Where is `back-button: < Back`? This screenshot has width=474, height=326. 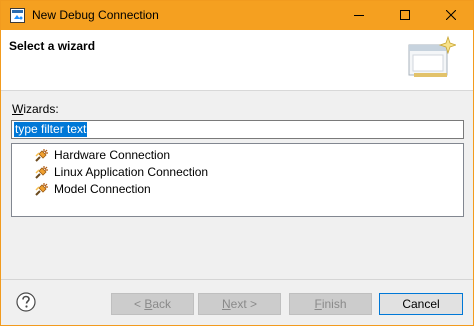
back-button: < Back is located at coordinates (152, 304).